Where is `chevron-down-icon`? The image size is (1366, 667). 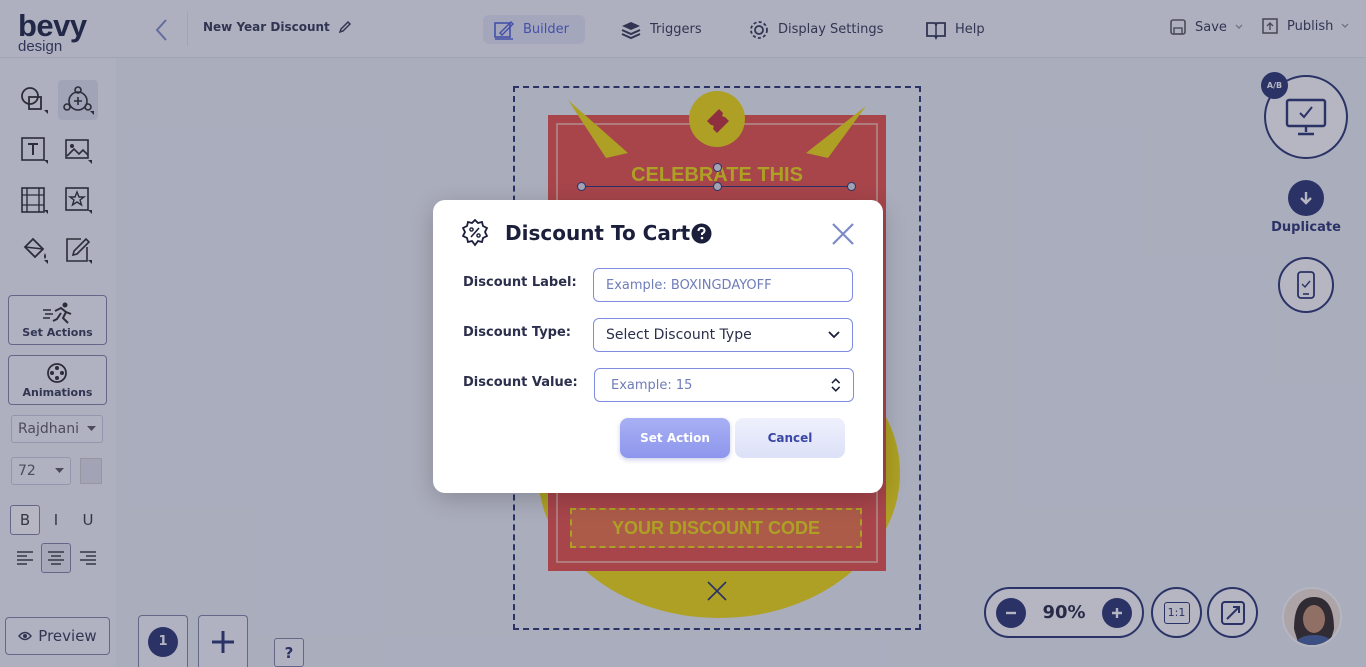 chevron-down-icon is located at coordinates (834, 335).